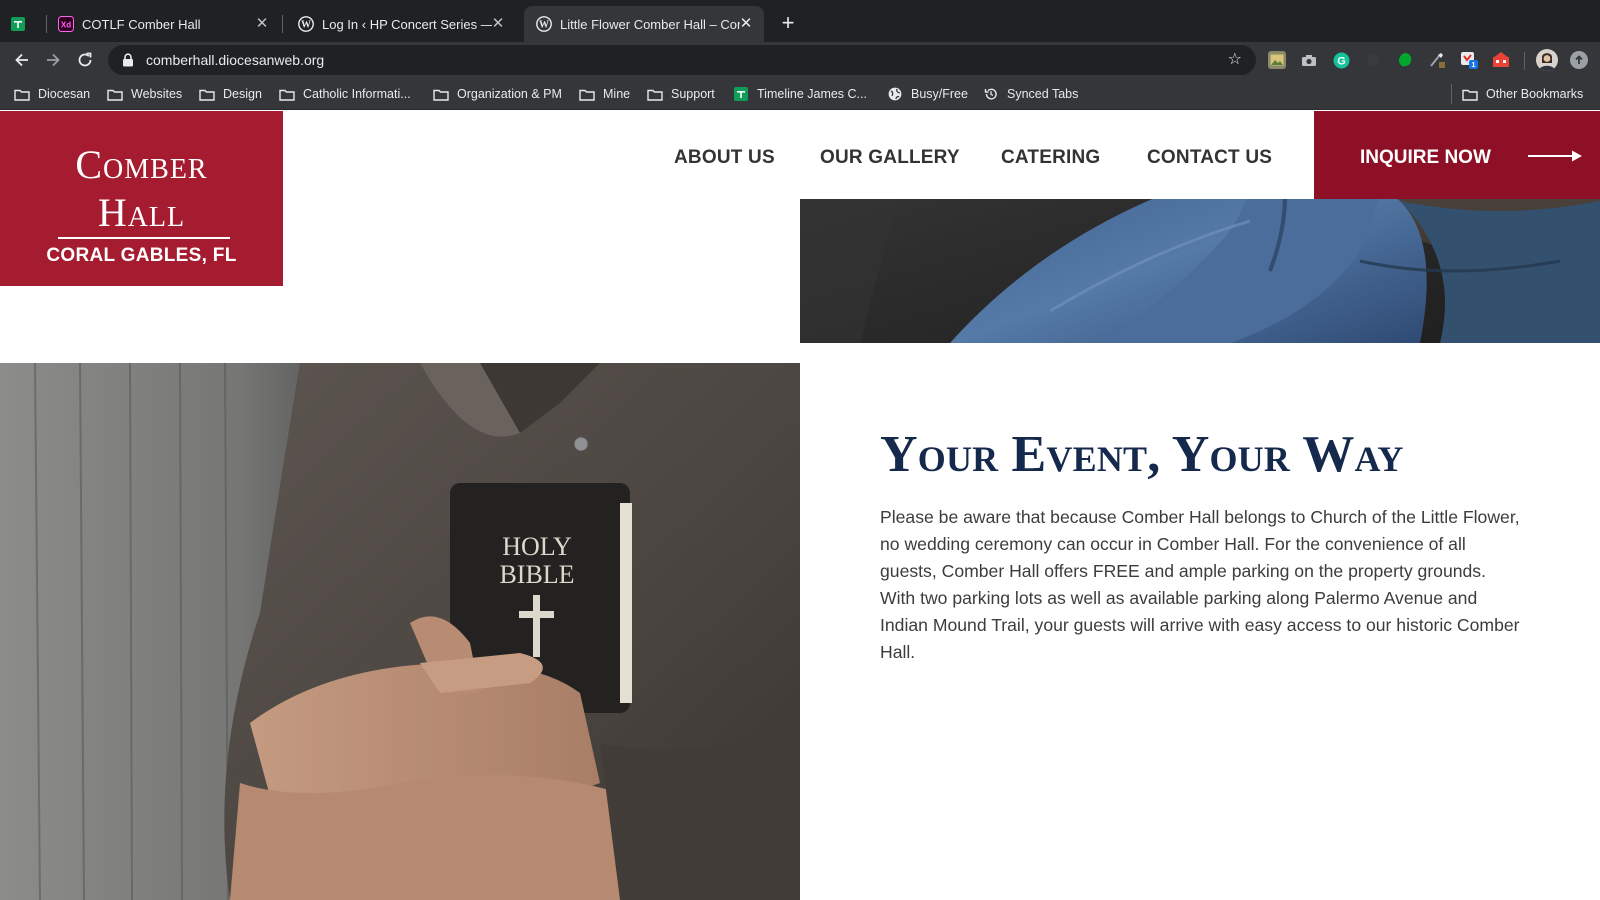  I want to click on new-tab-button: +, so click(788, 24).